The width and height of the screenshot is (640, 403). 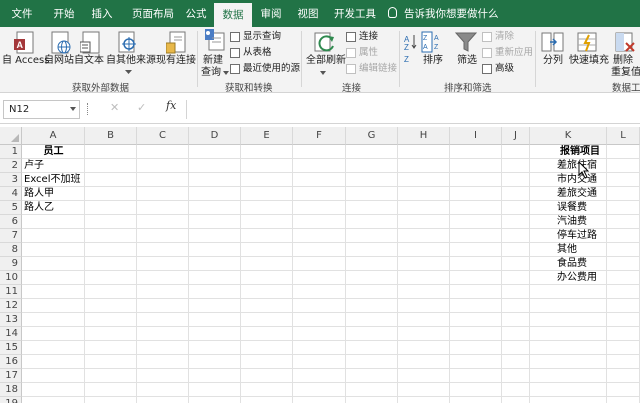 I want to click on from-web-button: 自网站, so click(x=59, y=61).